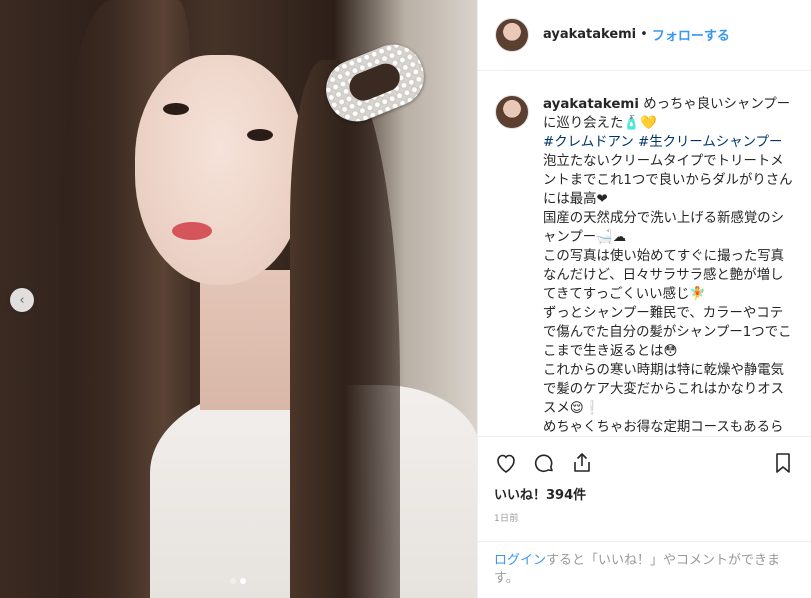 The image size is (811, 598). Describe the element at coordinates (520, 560) in the screenshot. I see `login-link: ログイン` at that location.